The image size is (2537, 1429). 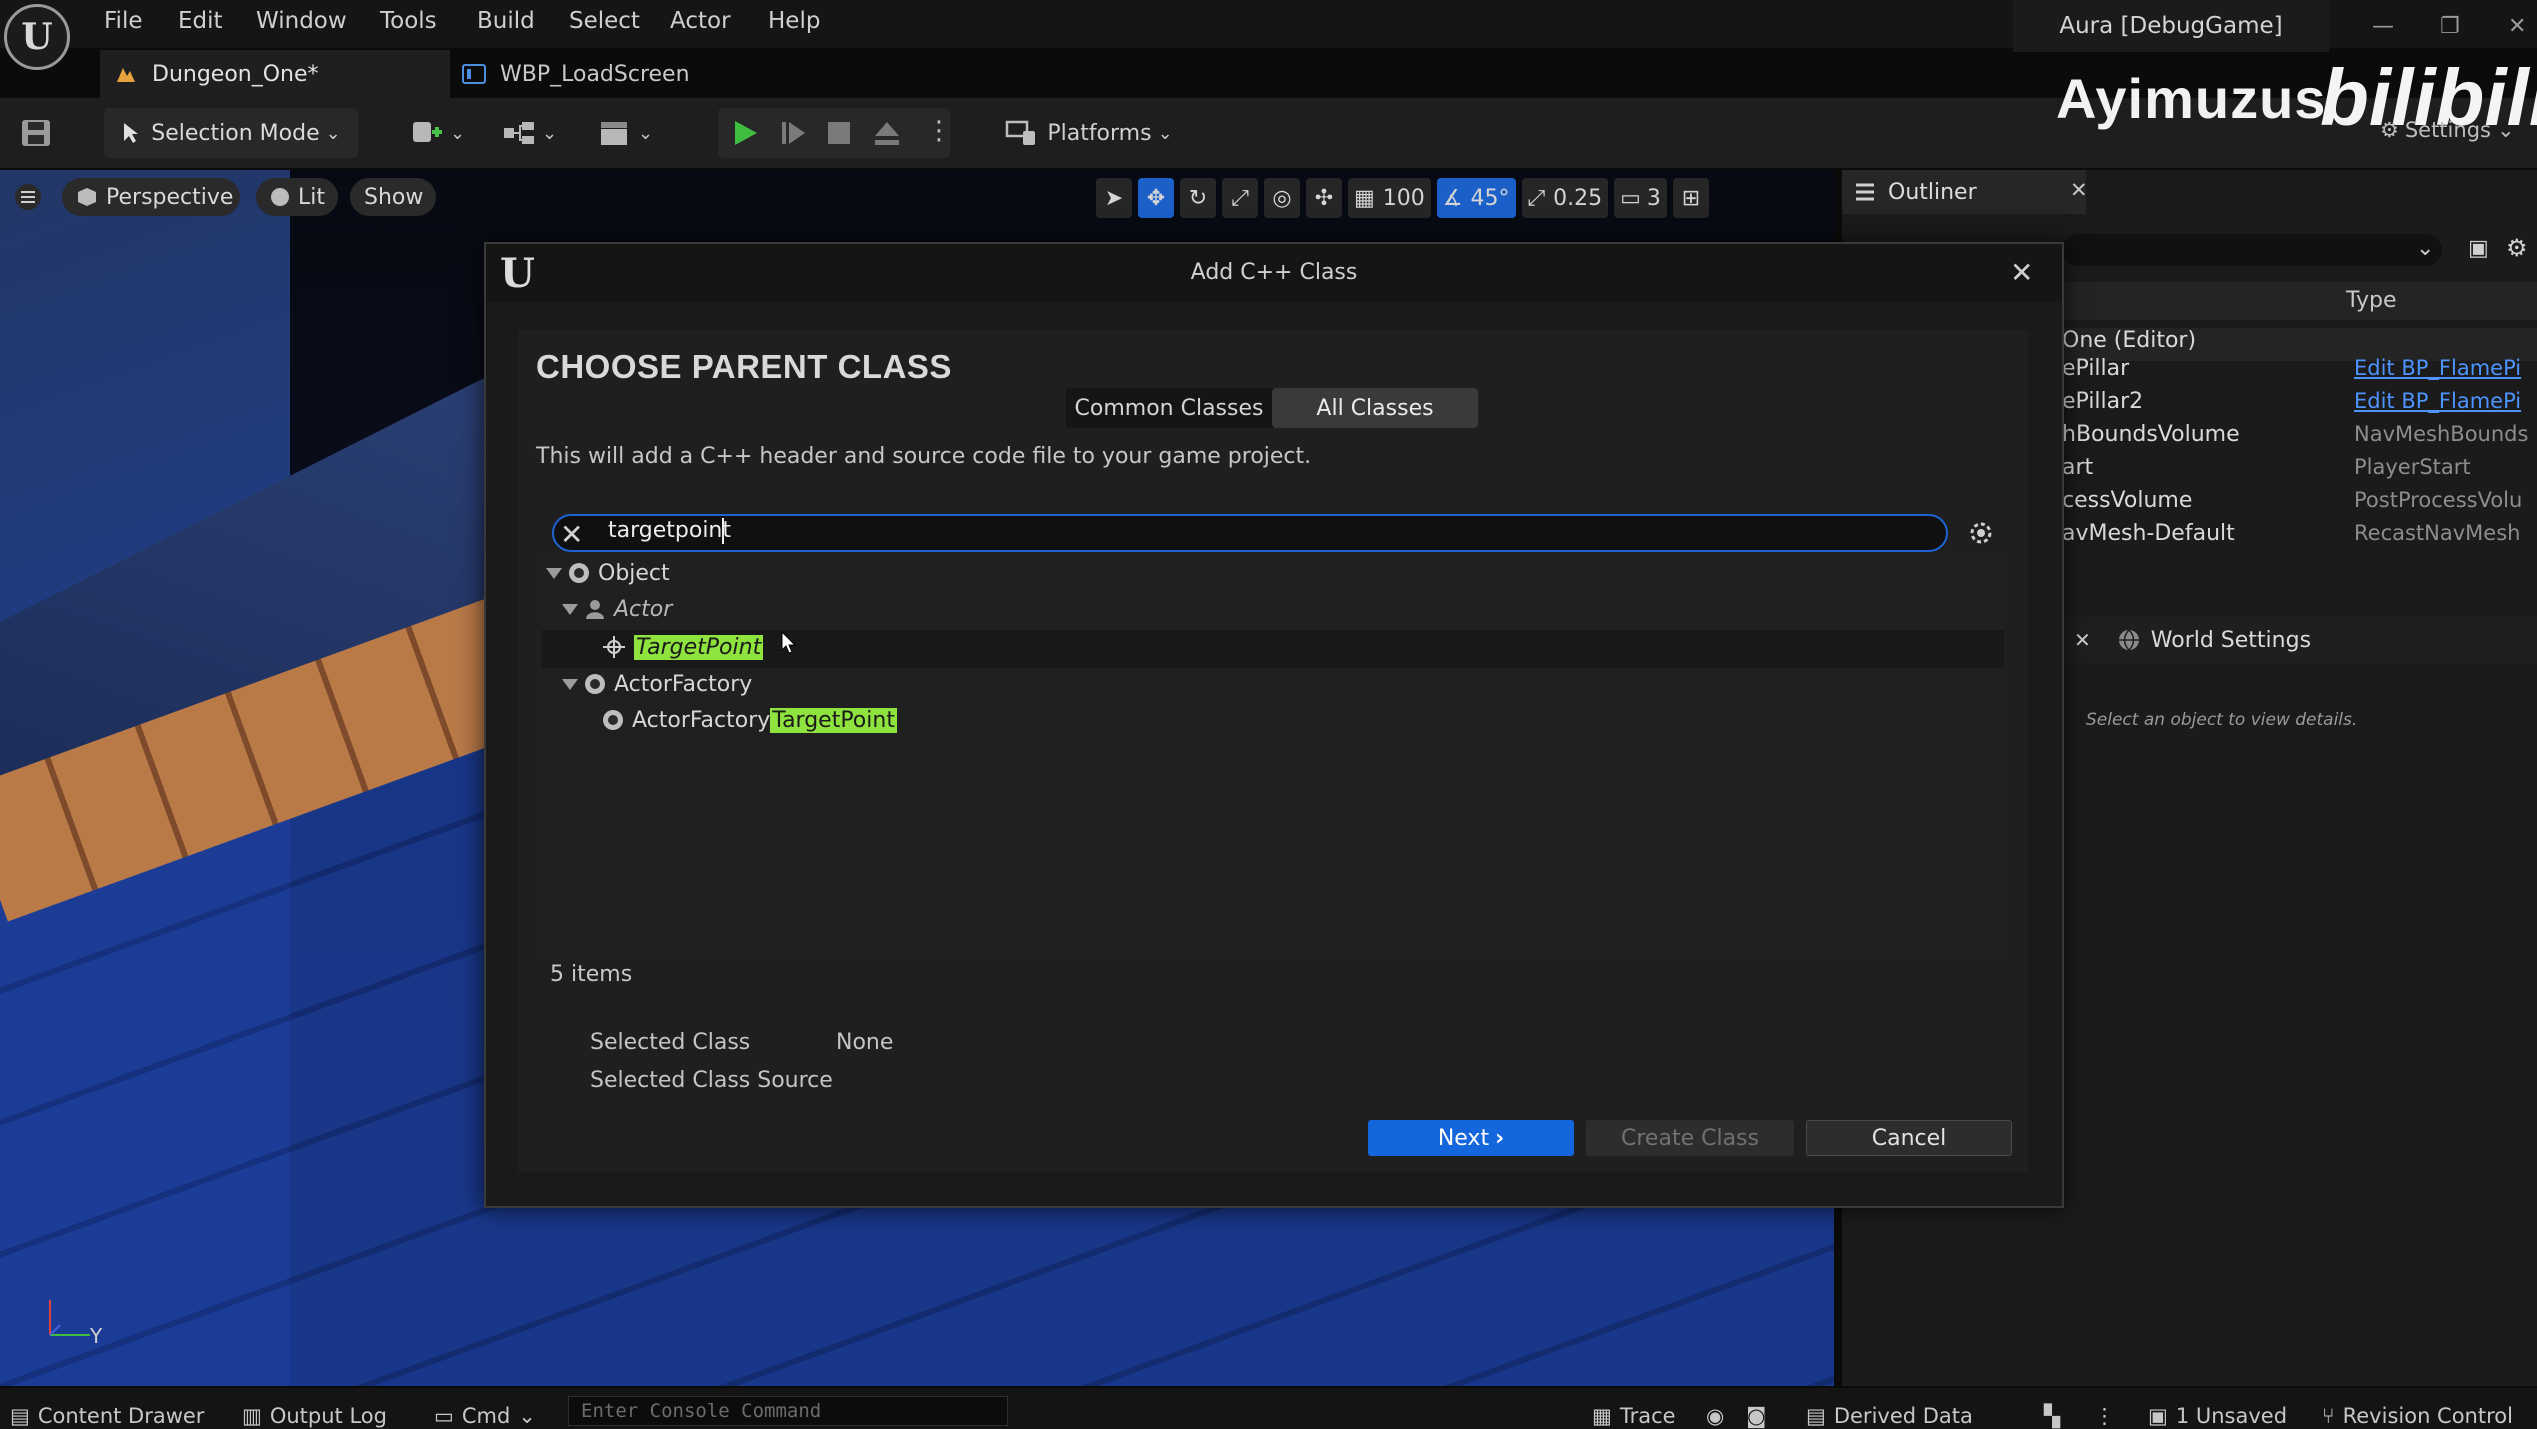 I want to click on record-icon: ◉, so click(x=1715, y=1416).